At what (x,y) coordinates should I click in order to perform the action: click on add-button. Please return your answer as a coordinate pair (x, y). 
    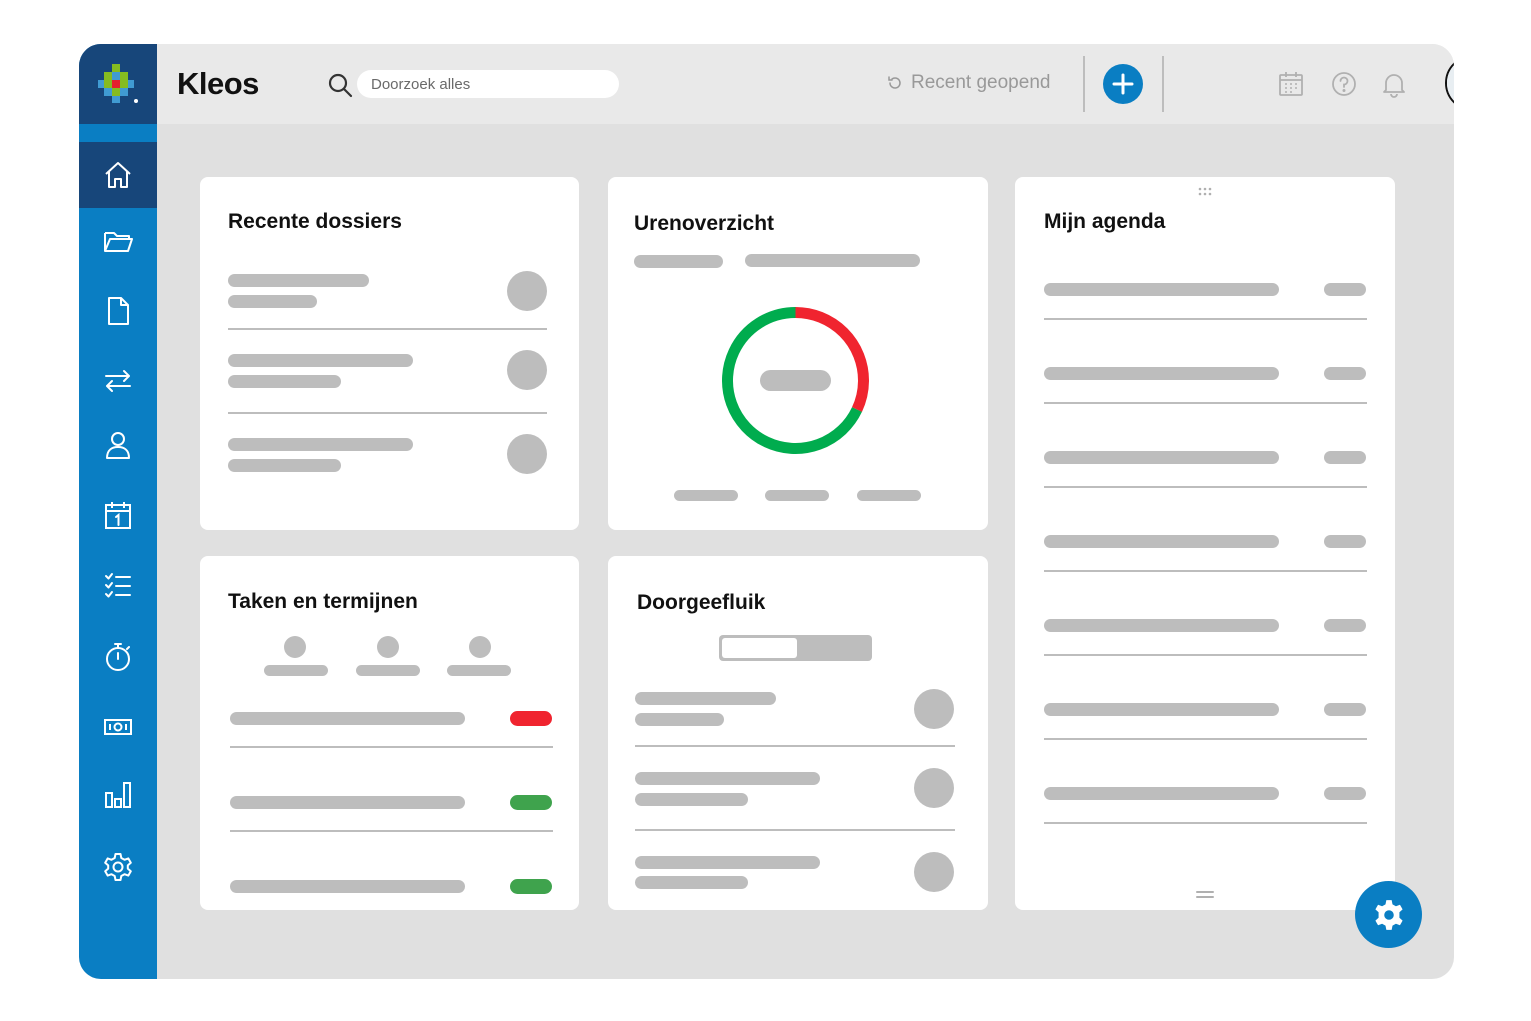
    Looking at the image, I should click on (1123, 84).